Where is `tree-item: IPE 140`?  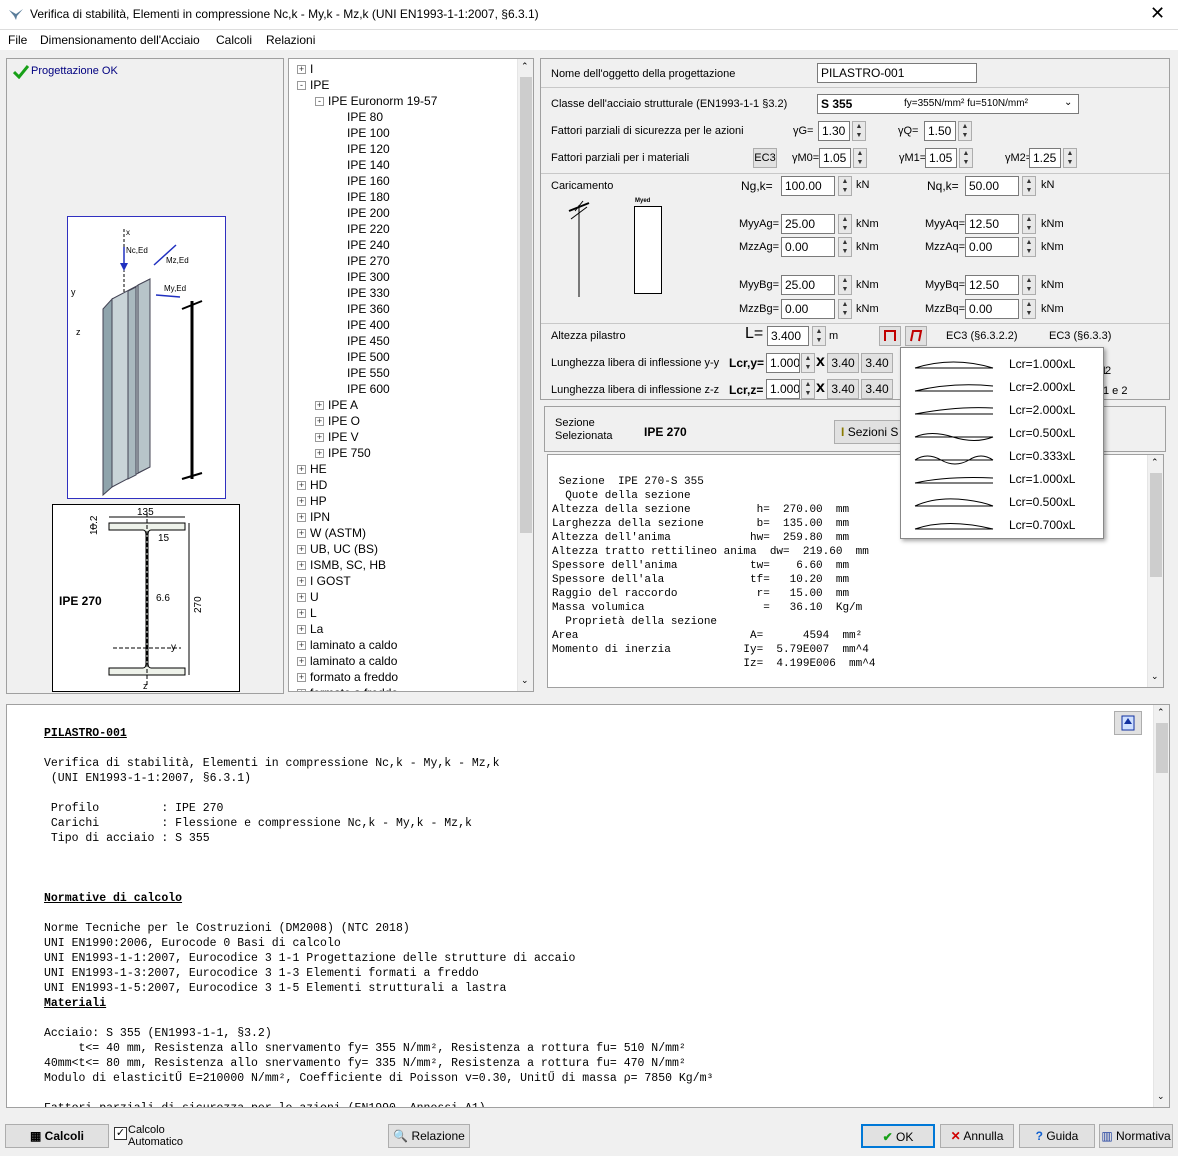 tree-item: IPE 140 is located at coordinates (368, 165).